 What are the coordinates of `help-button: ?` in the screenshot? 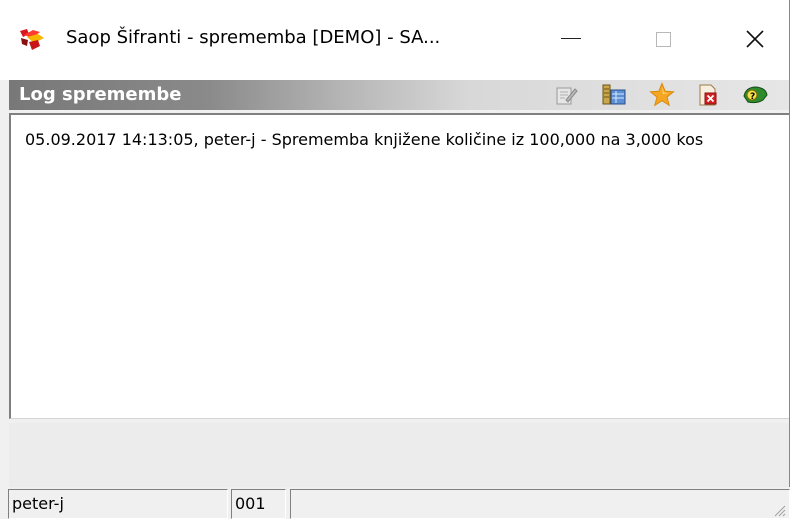 It's located at (755, 95).